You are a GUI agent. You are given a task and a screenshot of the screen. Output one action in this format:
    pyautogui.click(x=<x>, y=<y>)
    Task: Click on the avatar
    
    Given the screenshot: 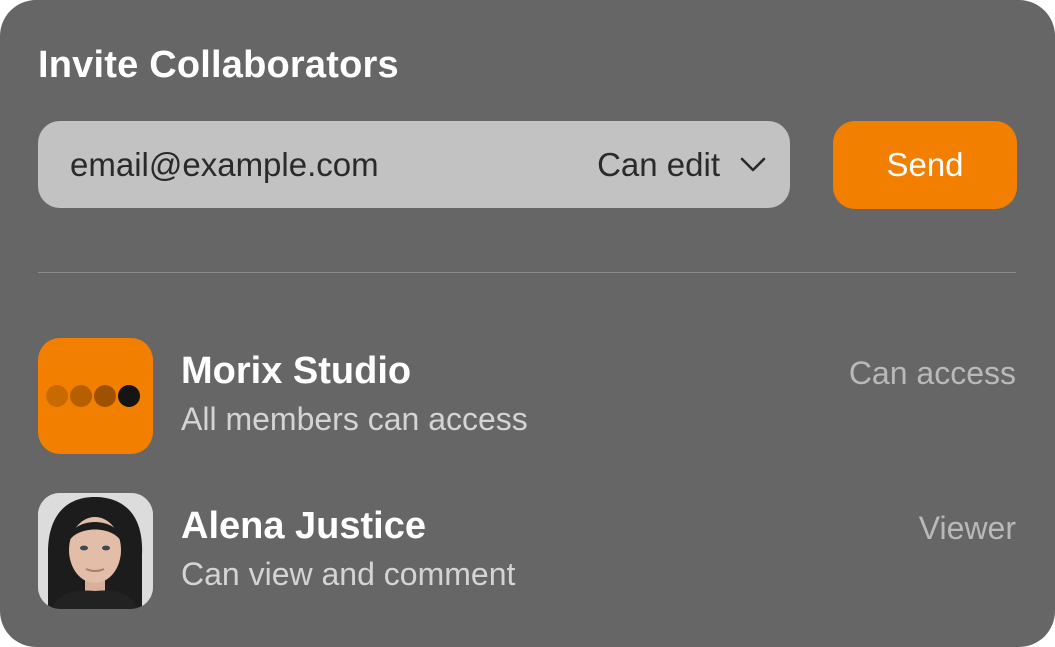 What is the action you would take?
    pyautogui.click(x=95, y=551)
    